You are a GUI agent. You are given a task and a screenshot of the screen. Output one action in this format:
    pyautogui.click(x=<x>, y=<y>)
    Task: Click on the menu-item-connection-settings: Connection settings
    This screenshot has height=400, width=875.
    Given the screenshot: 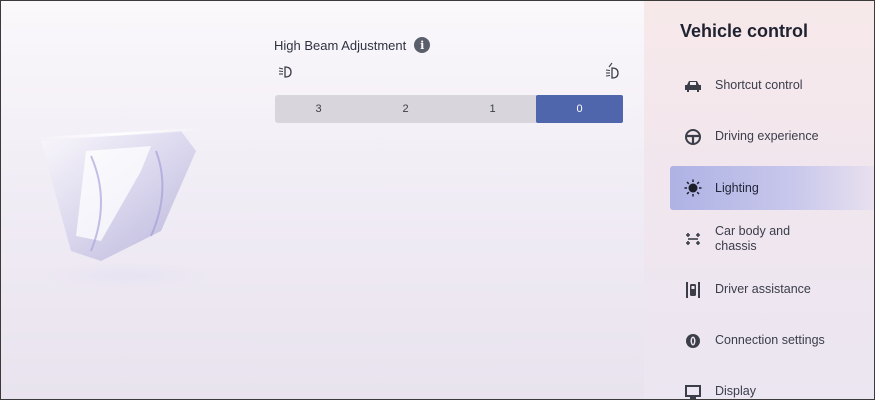 What is the action you would take?
    pyautogui.click(x=772, y=340)
    